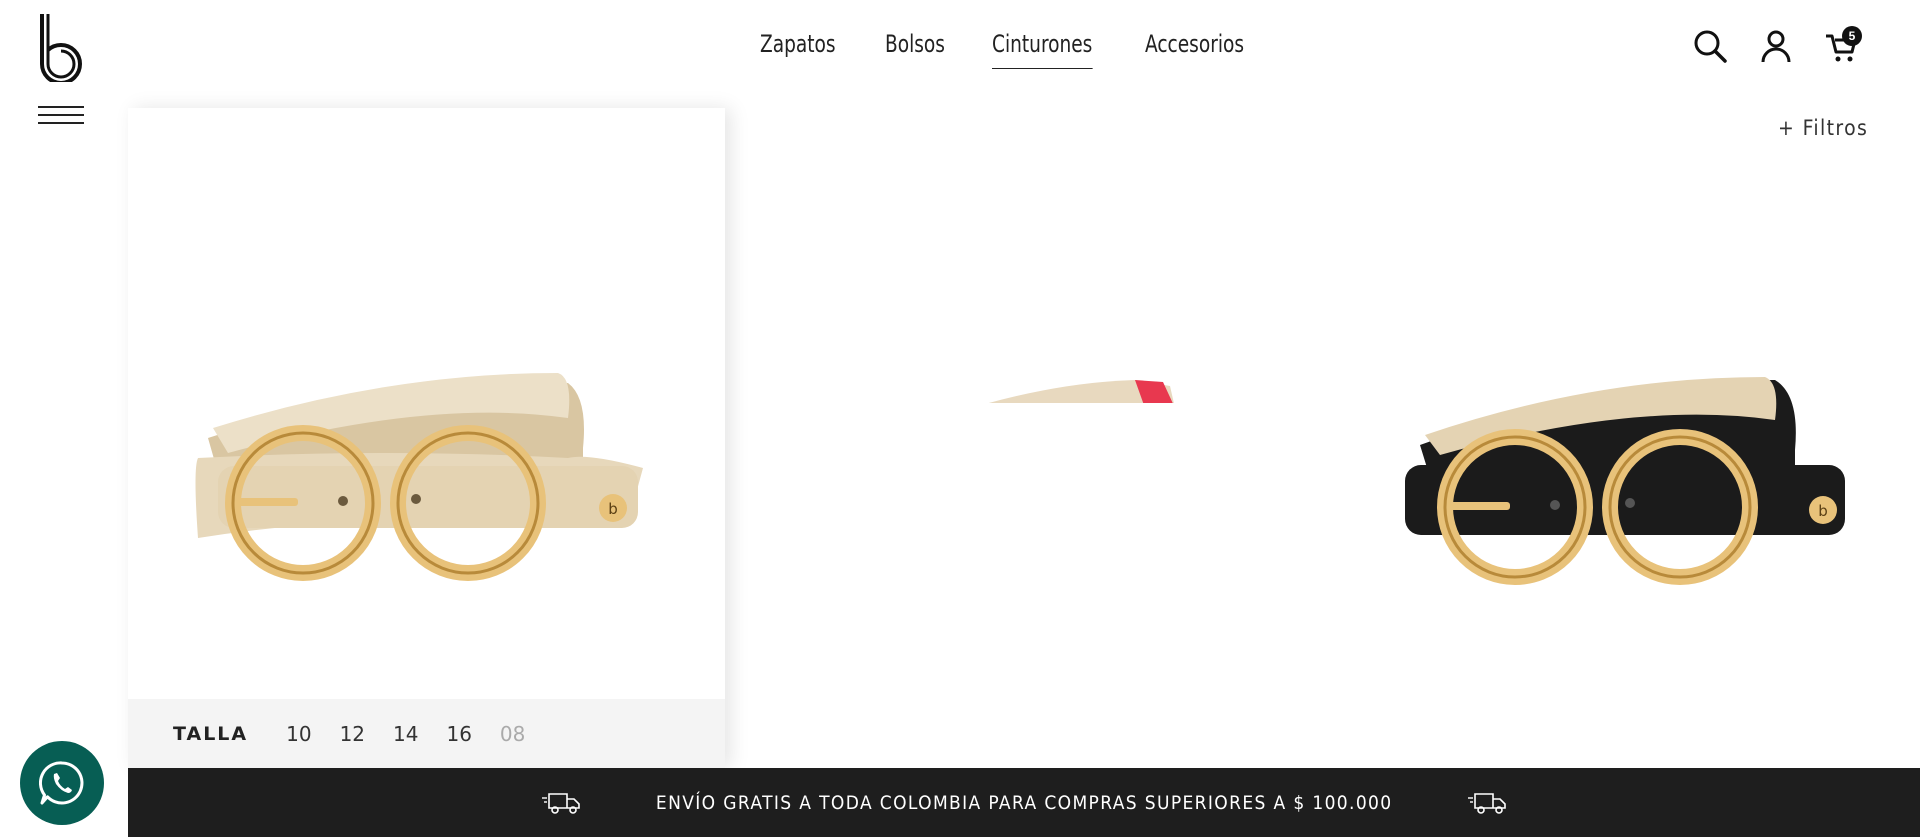 The image size is (1920, 837). I want to click on menu-hamburger-icon, so click(61, 116).